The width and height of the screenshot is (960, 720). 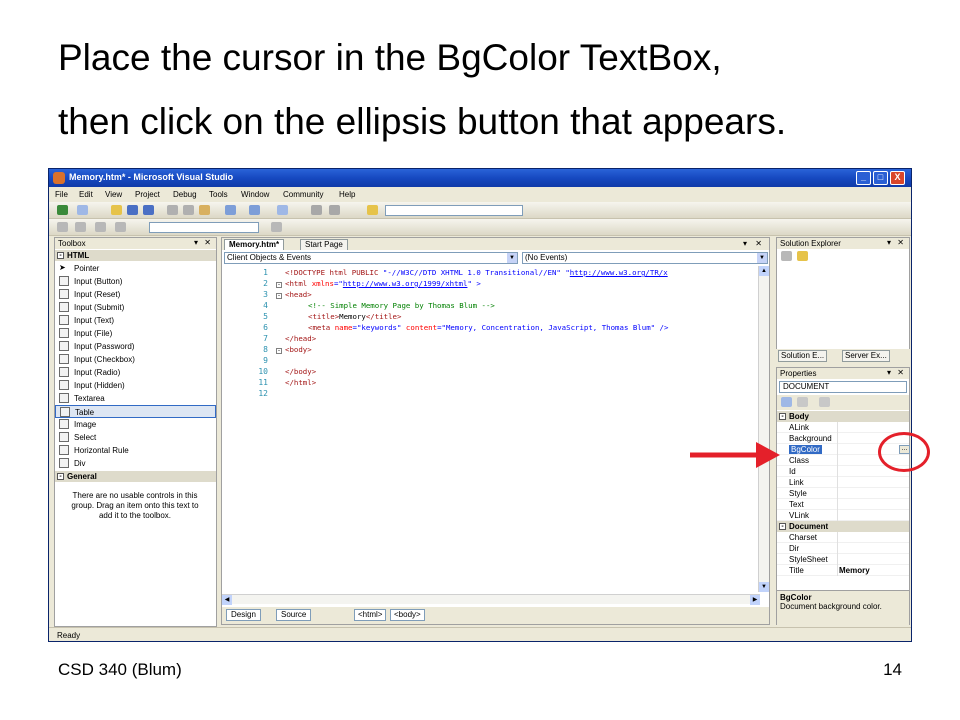 What do you see at coordinates (843, 559) in the screenshot?
I see `property-row-stylesheet: StyleSheet` at bounding box center [843, 559].